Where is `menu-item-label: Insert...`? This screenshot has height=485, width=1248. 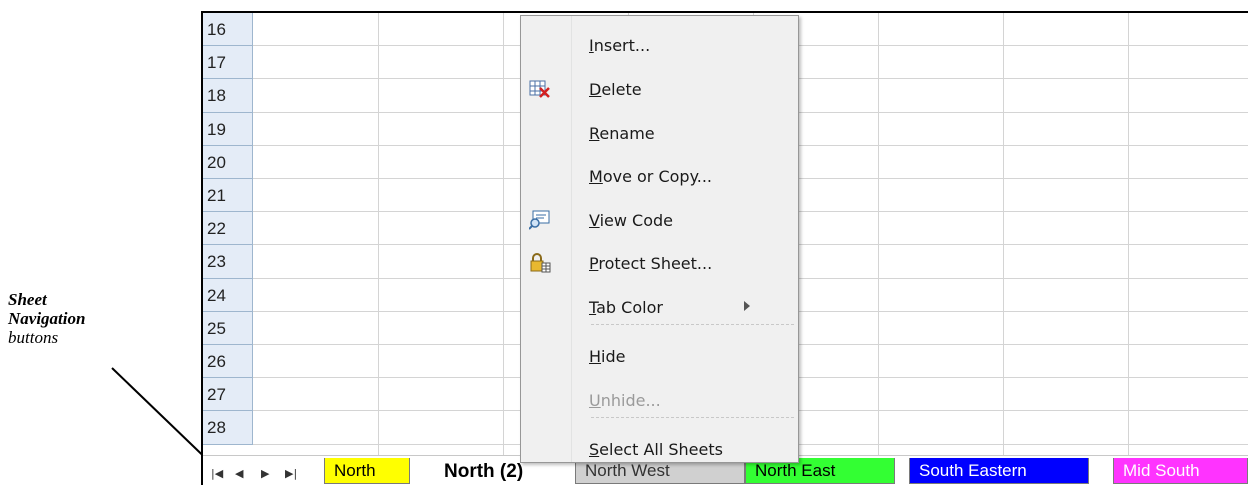 menu-item-label: Insert... is located at coordinates (620, 45).